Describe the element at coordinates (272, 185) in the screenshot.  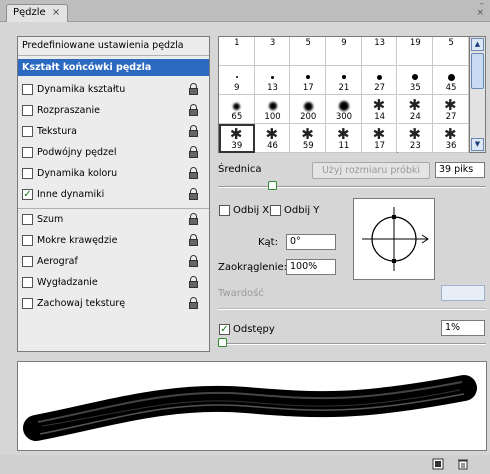
I see `diameter-slider-thumb` at that location.